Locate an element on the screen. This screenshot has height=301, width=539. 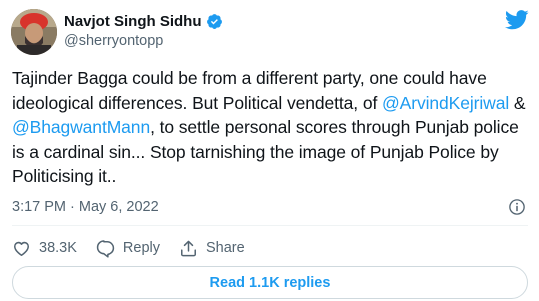
twitter-bird-icon is located at coordinates (517, 20).